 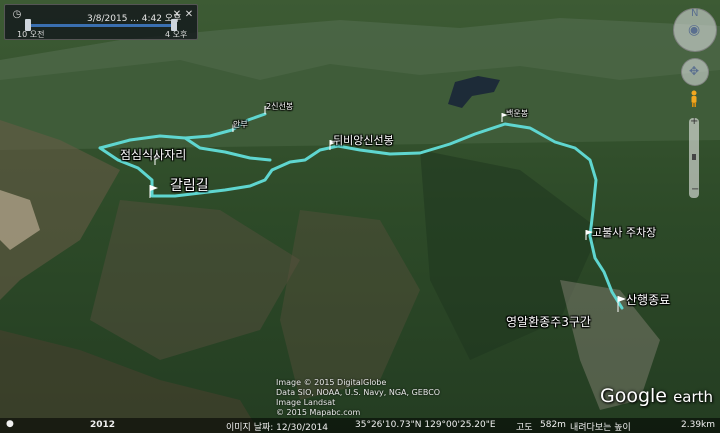 I want to click on zoom-in-icon: +, so click(x=694, y=121).